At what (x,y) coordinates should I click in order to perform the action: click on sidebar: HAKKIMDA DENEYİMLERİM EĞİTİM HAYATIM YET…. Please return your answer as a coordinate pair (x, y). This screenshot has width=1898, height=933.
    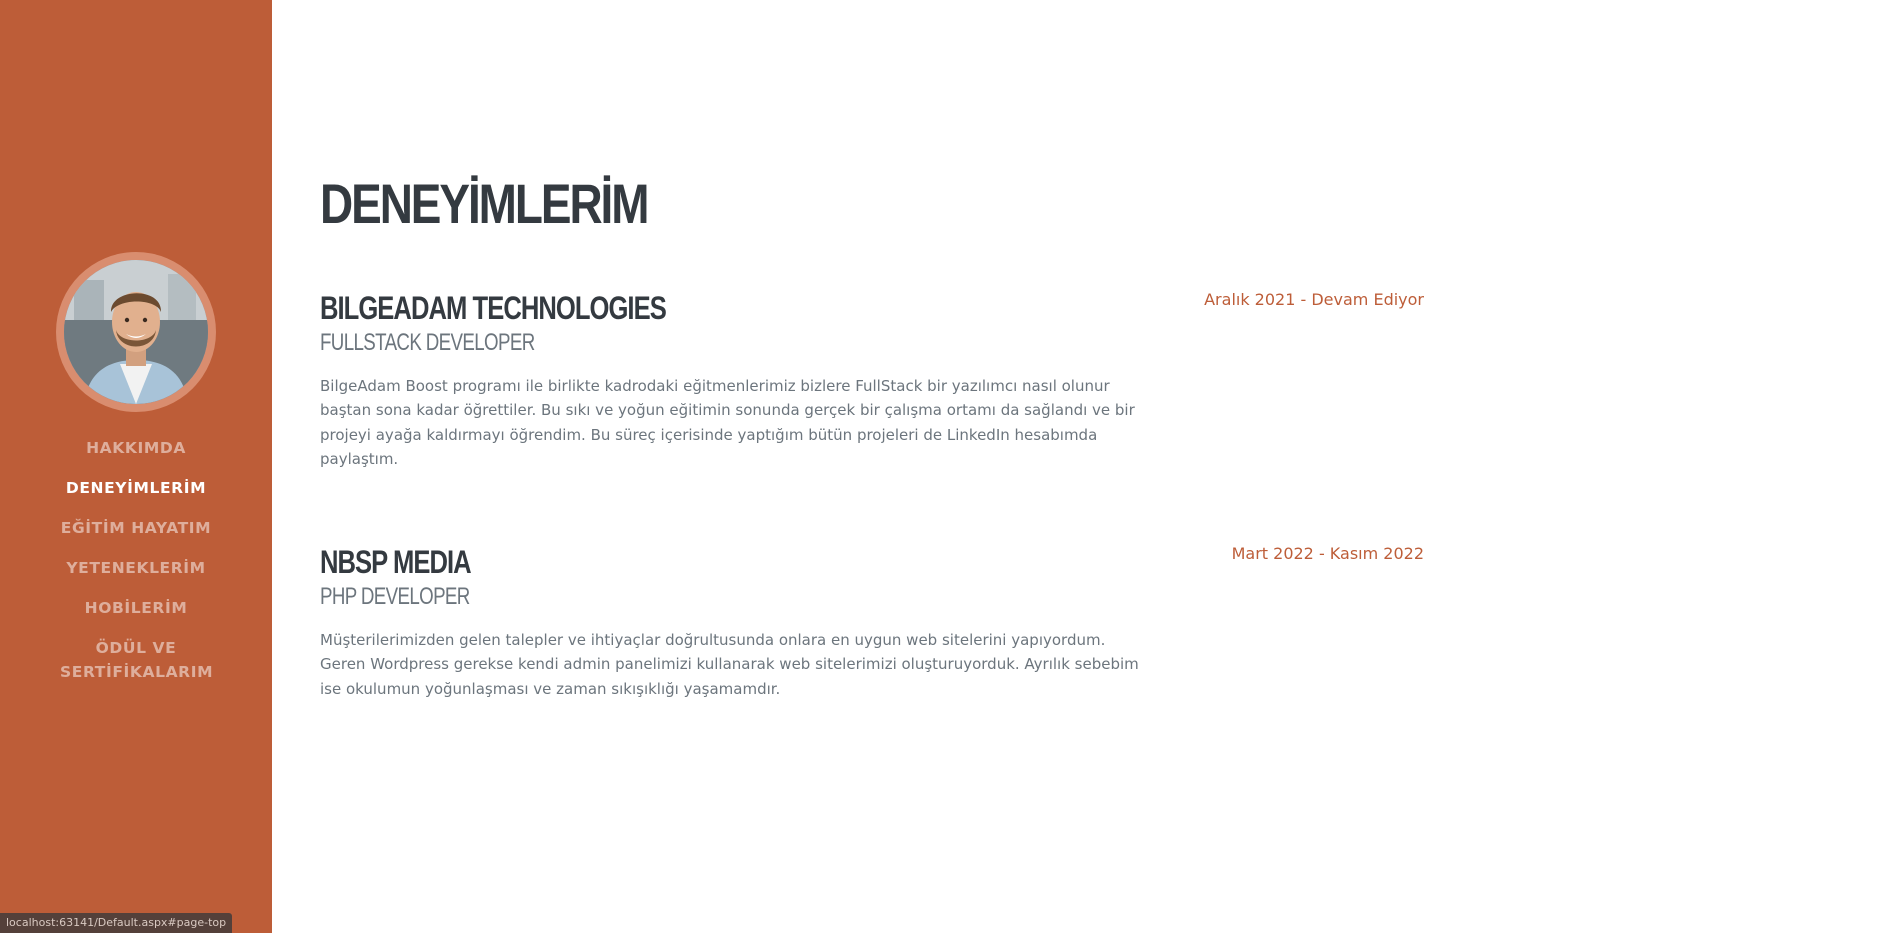
    Looking at the image, I should click on (136, 466).